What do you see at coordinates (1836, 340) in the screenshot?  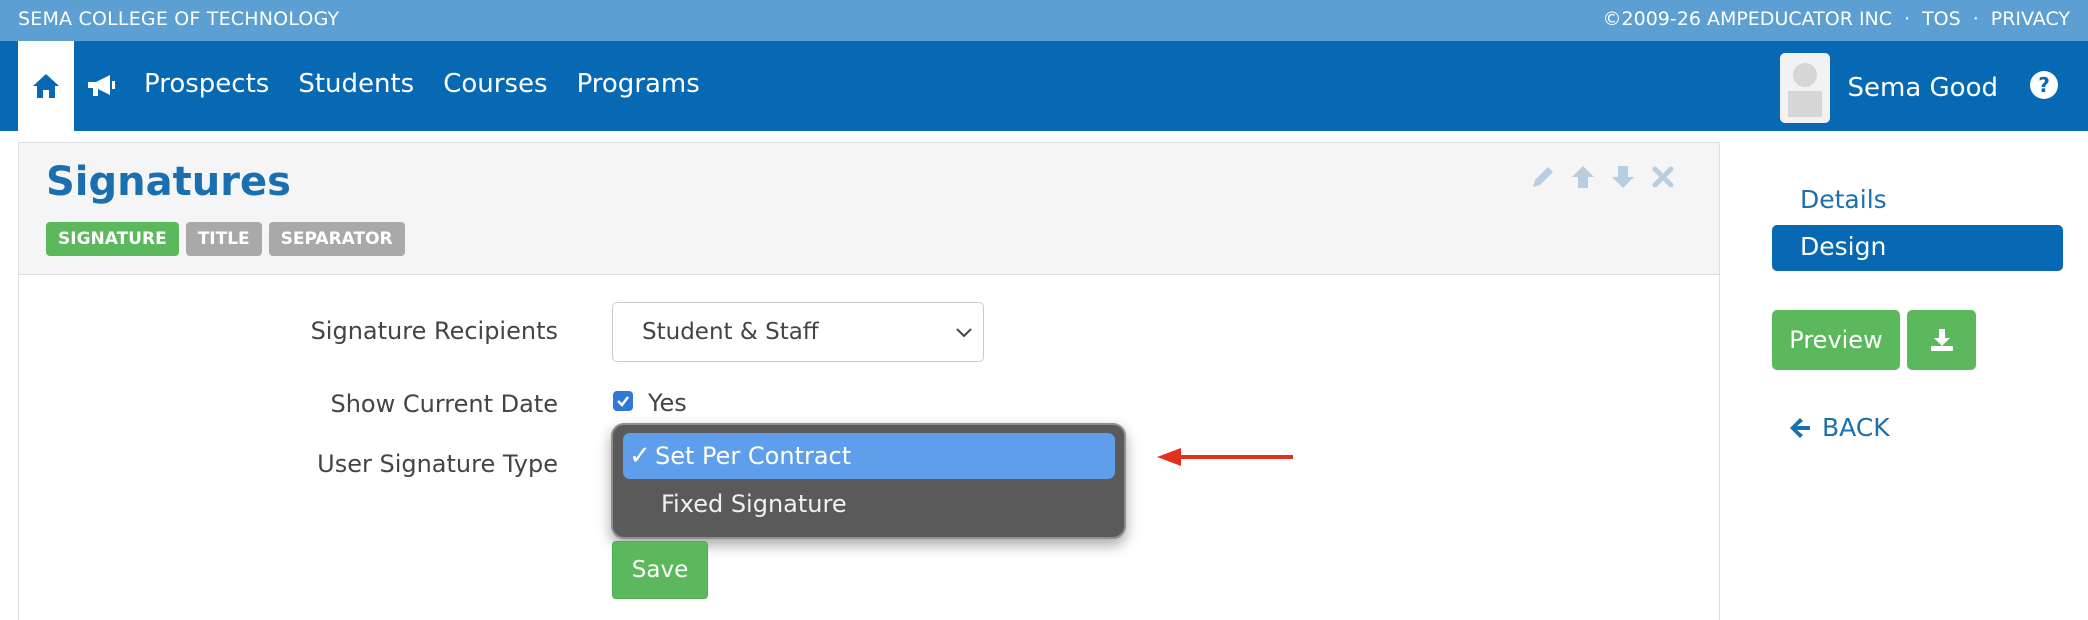 I see `preview-button: Preview` at bounding box center [1836, 340].